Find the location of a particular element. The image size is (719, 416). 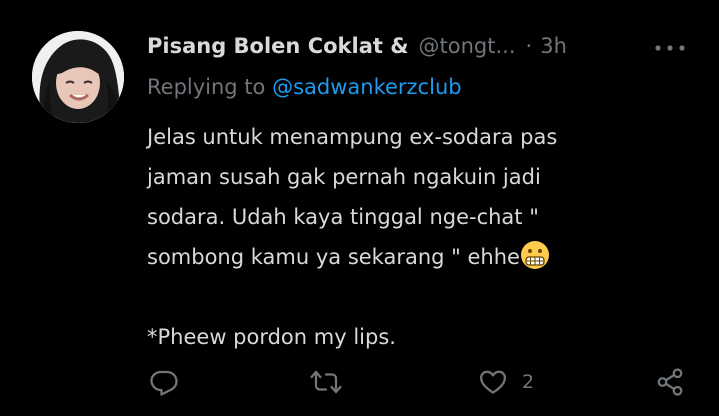

action-bar: 2 is located at coordinates (359, 382).